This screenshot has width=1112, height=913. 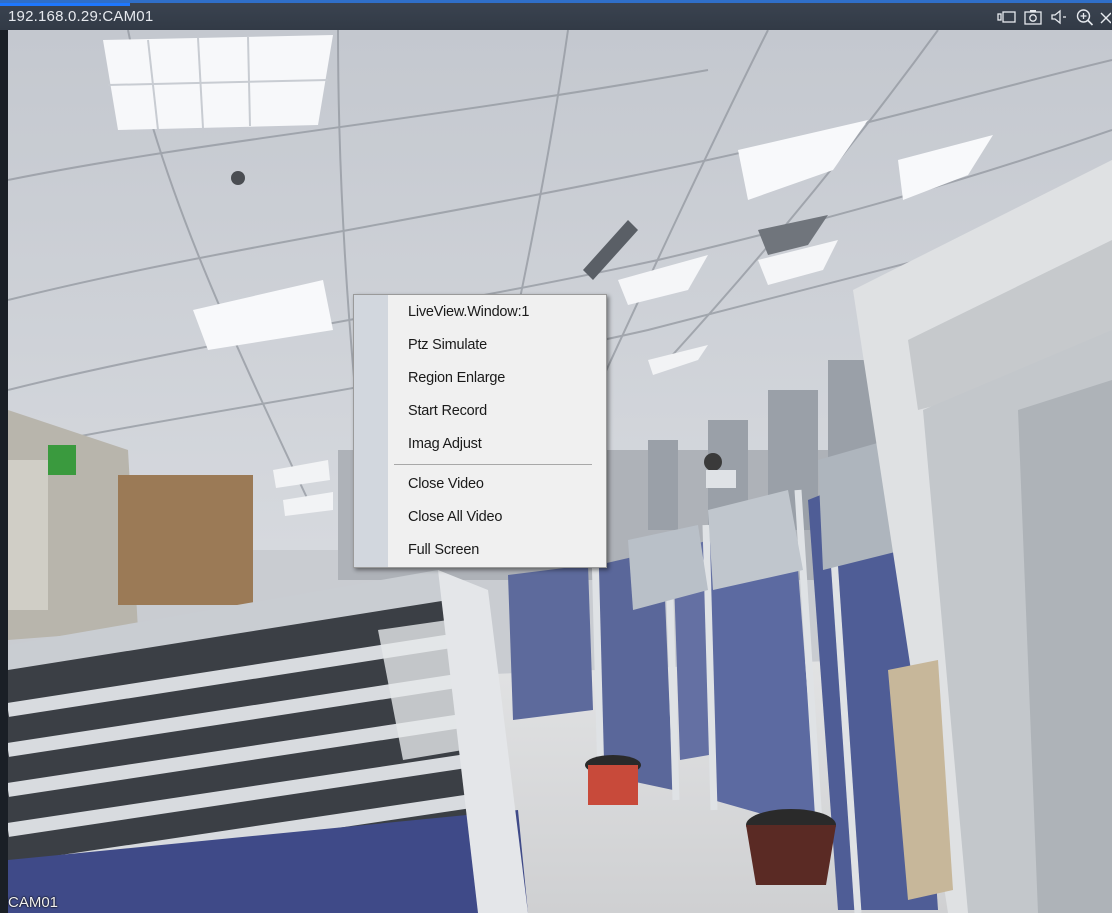 I want to click on record-button, so click(x=1007, y=17).